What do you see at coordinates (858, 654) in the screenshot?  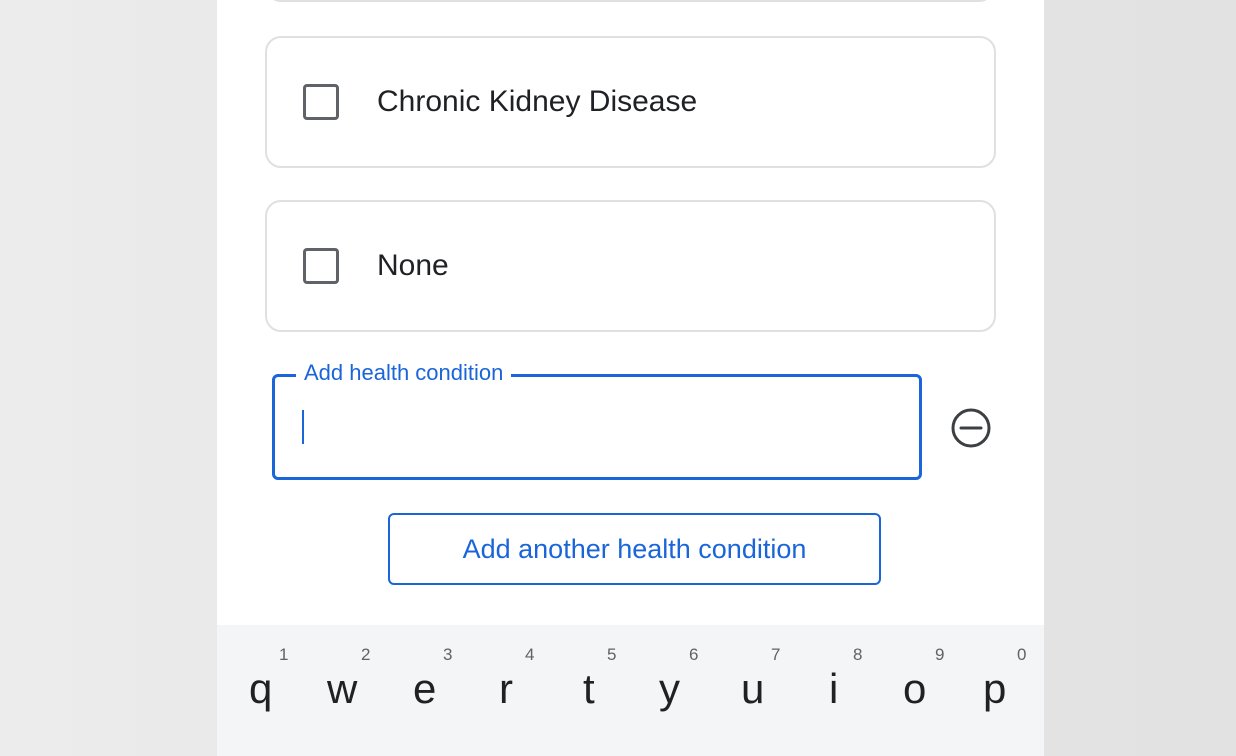 I see `key-hint: 8` at bounding box center [858, 654].